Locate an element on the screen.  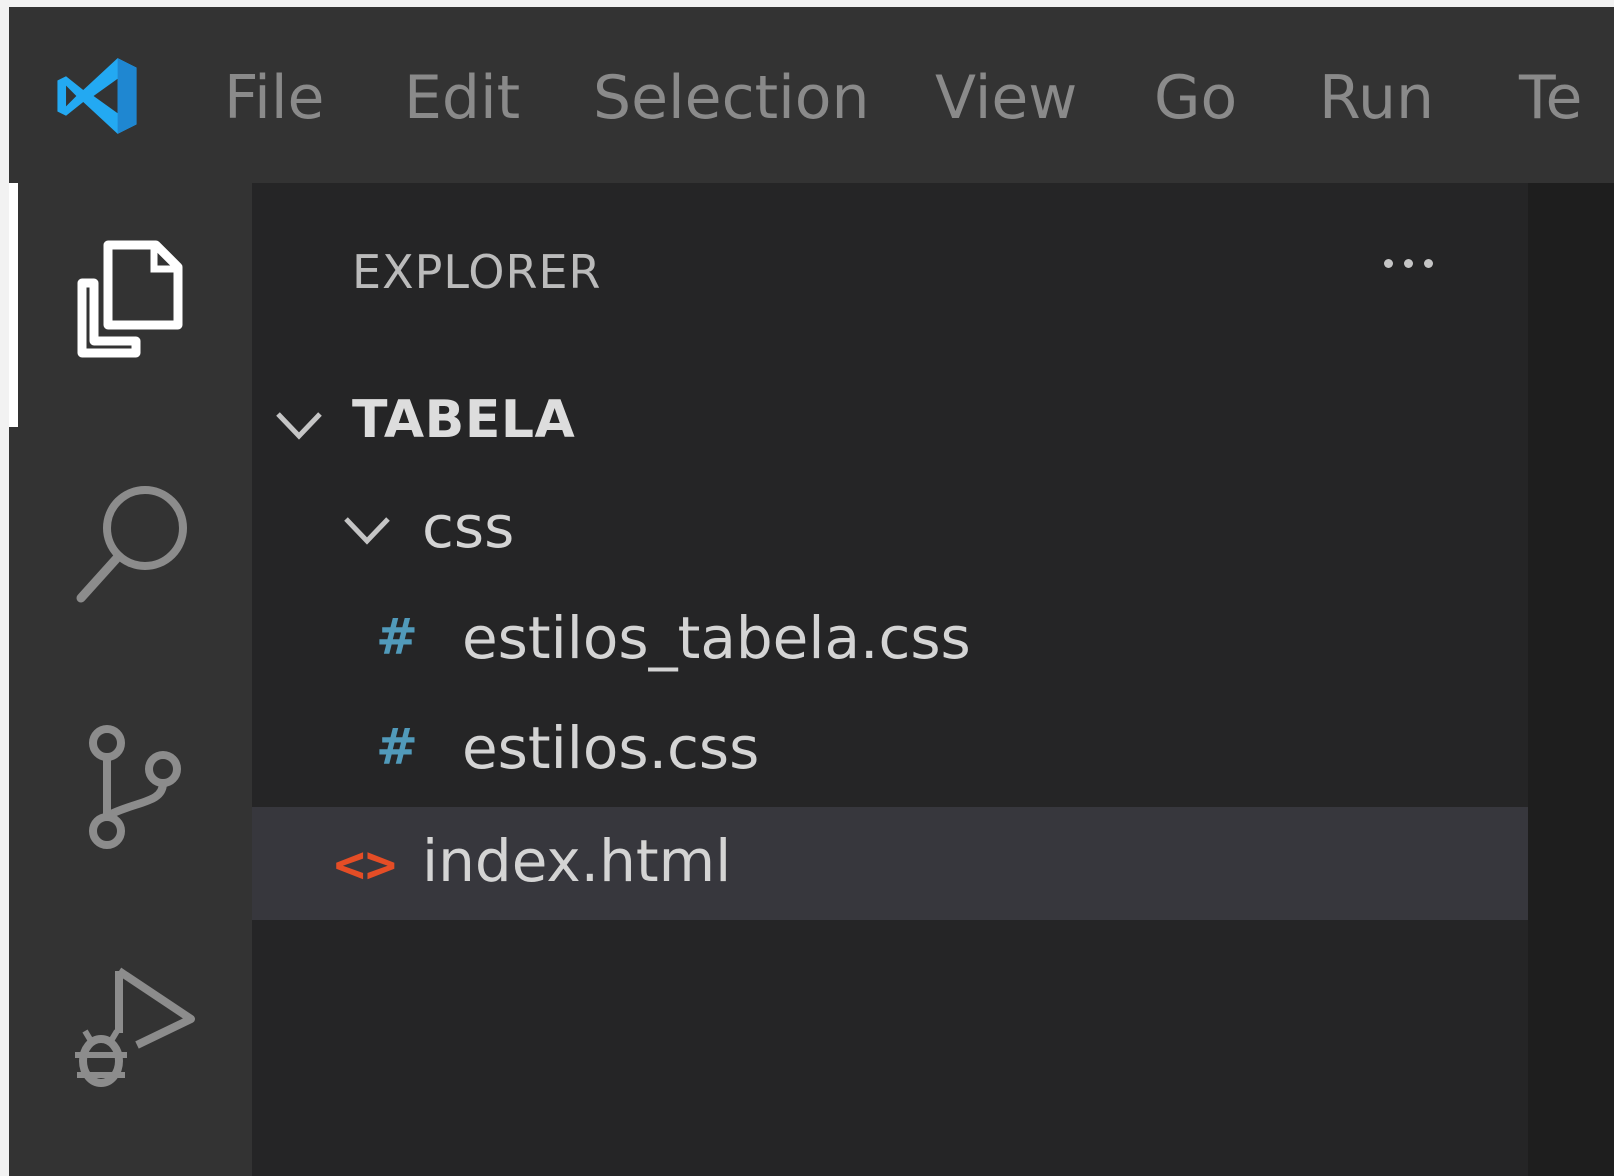
source-control-icon is located at coordinates (132, 788).